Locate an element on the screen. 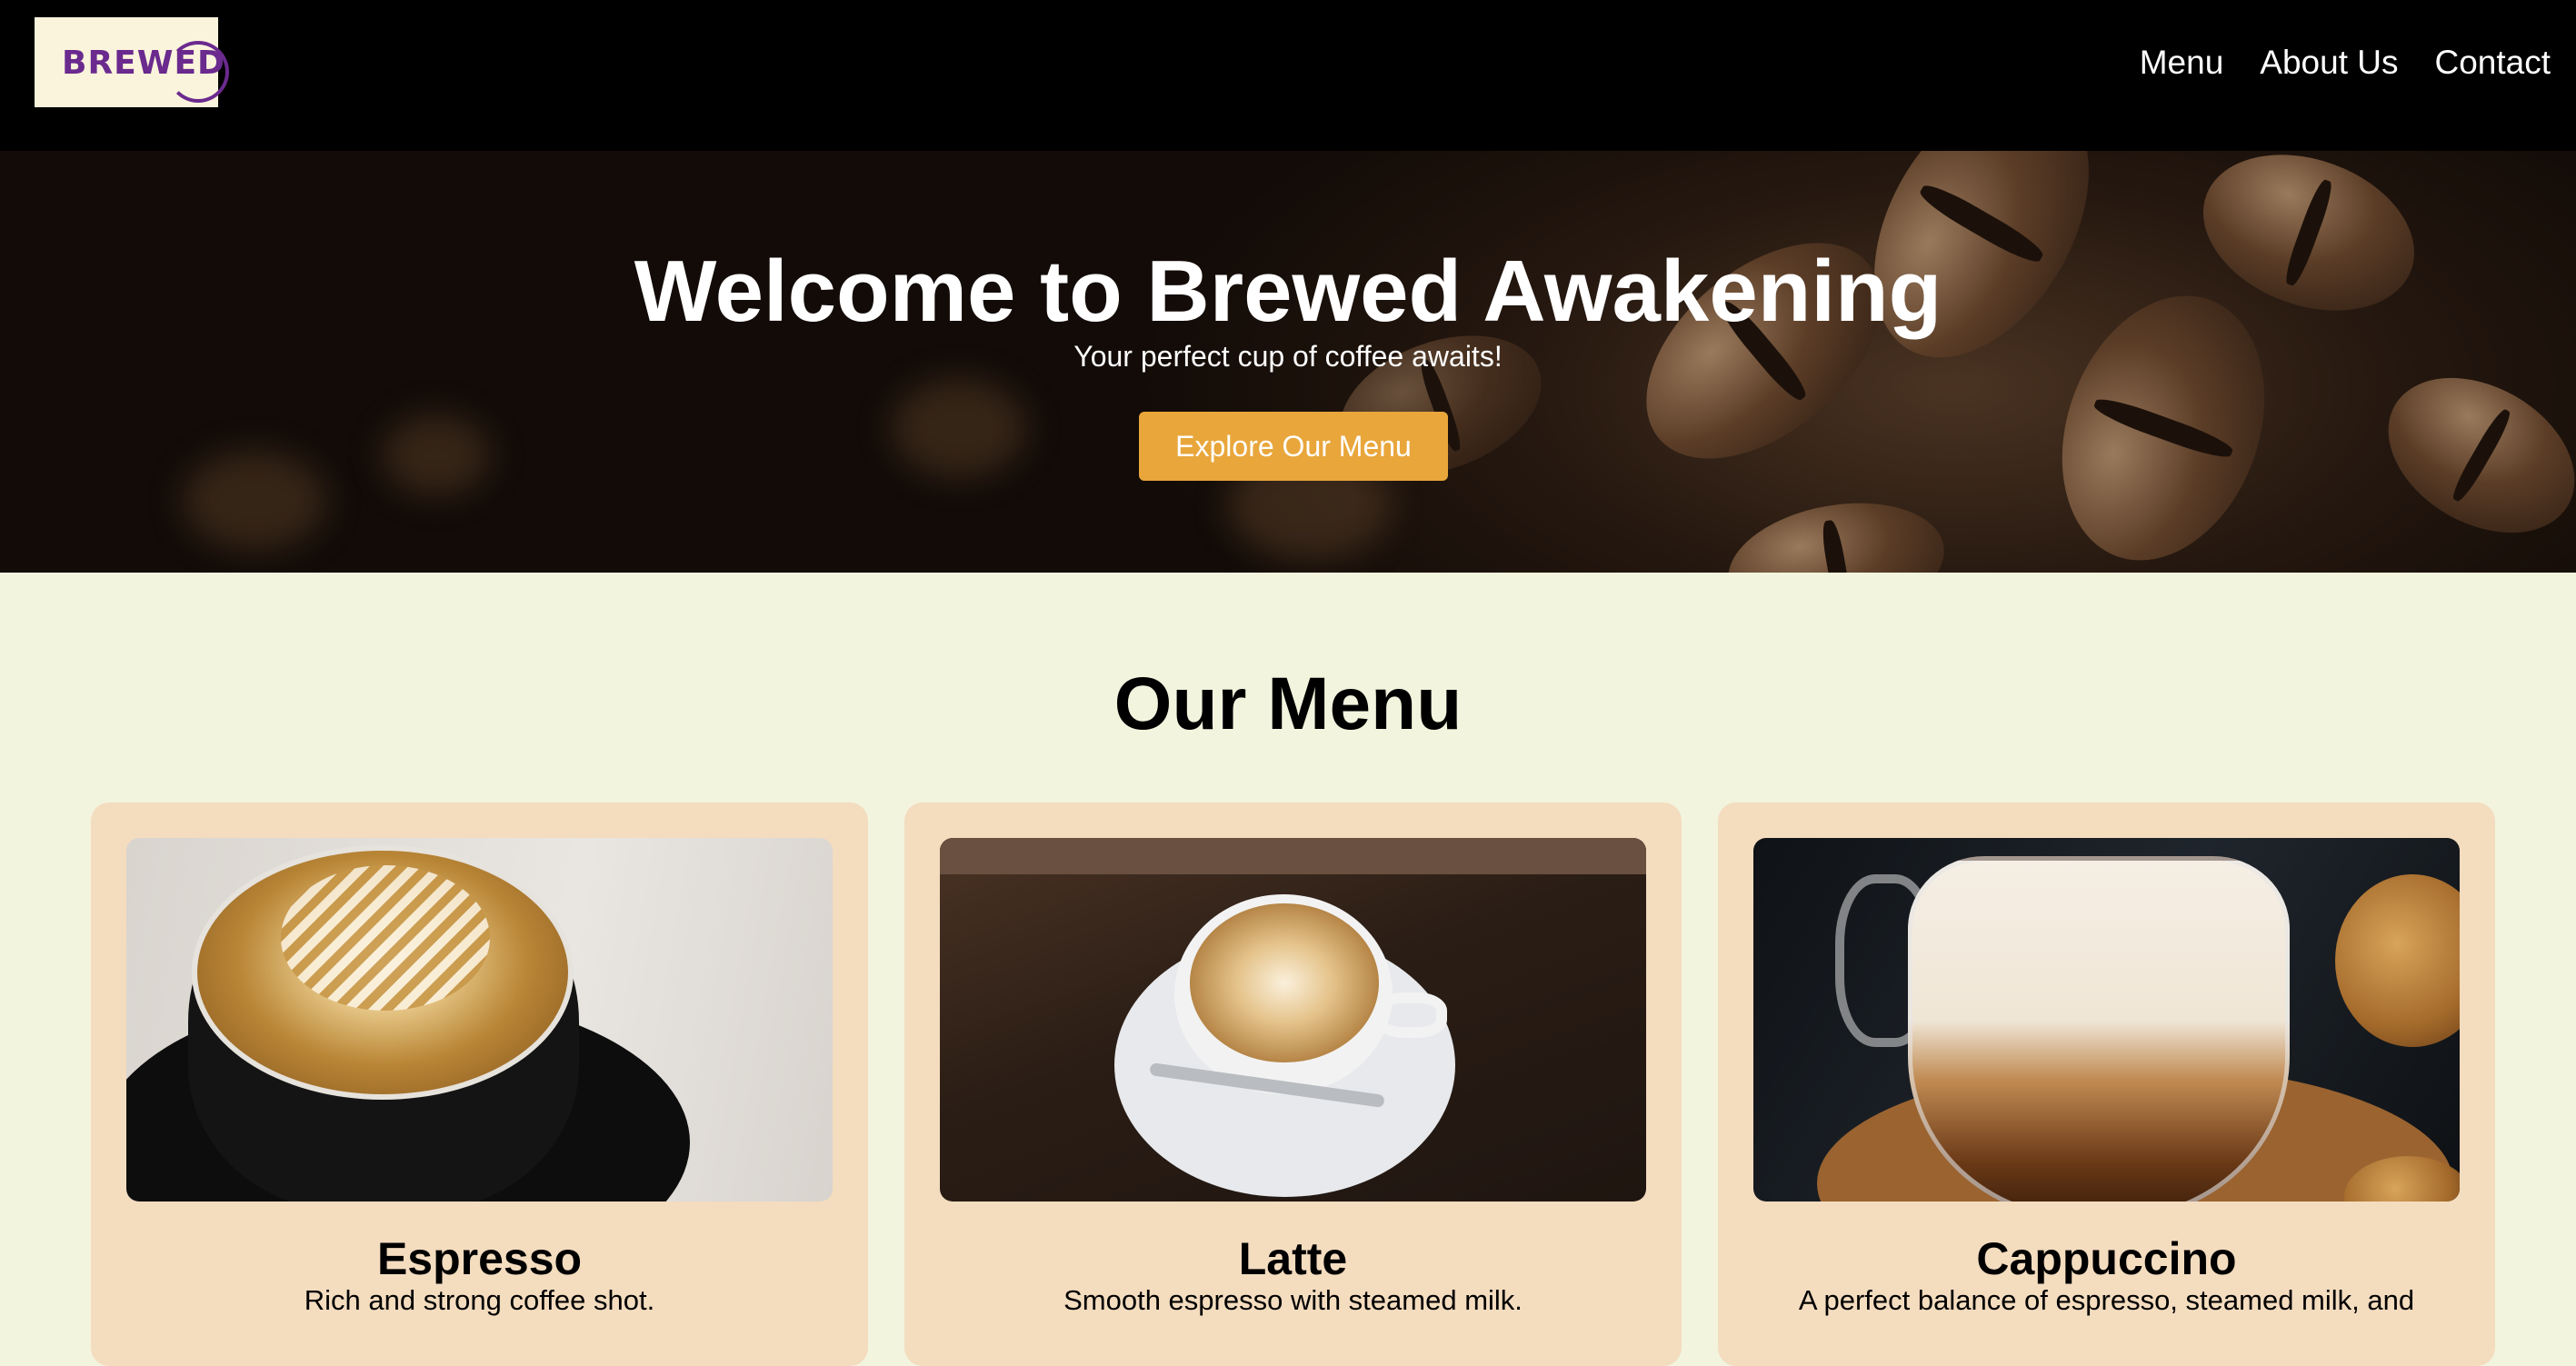  explore-menu-button: Explore Our Menu is located at coordinates (1293, 447).